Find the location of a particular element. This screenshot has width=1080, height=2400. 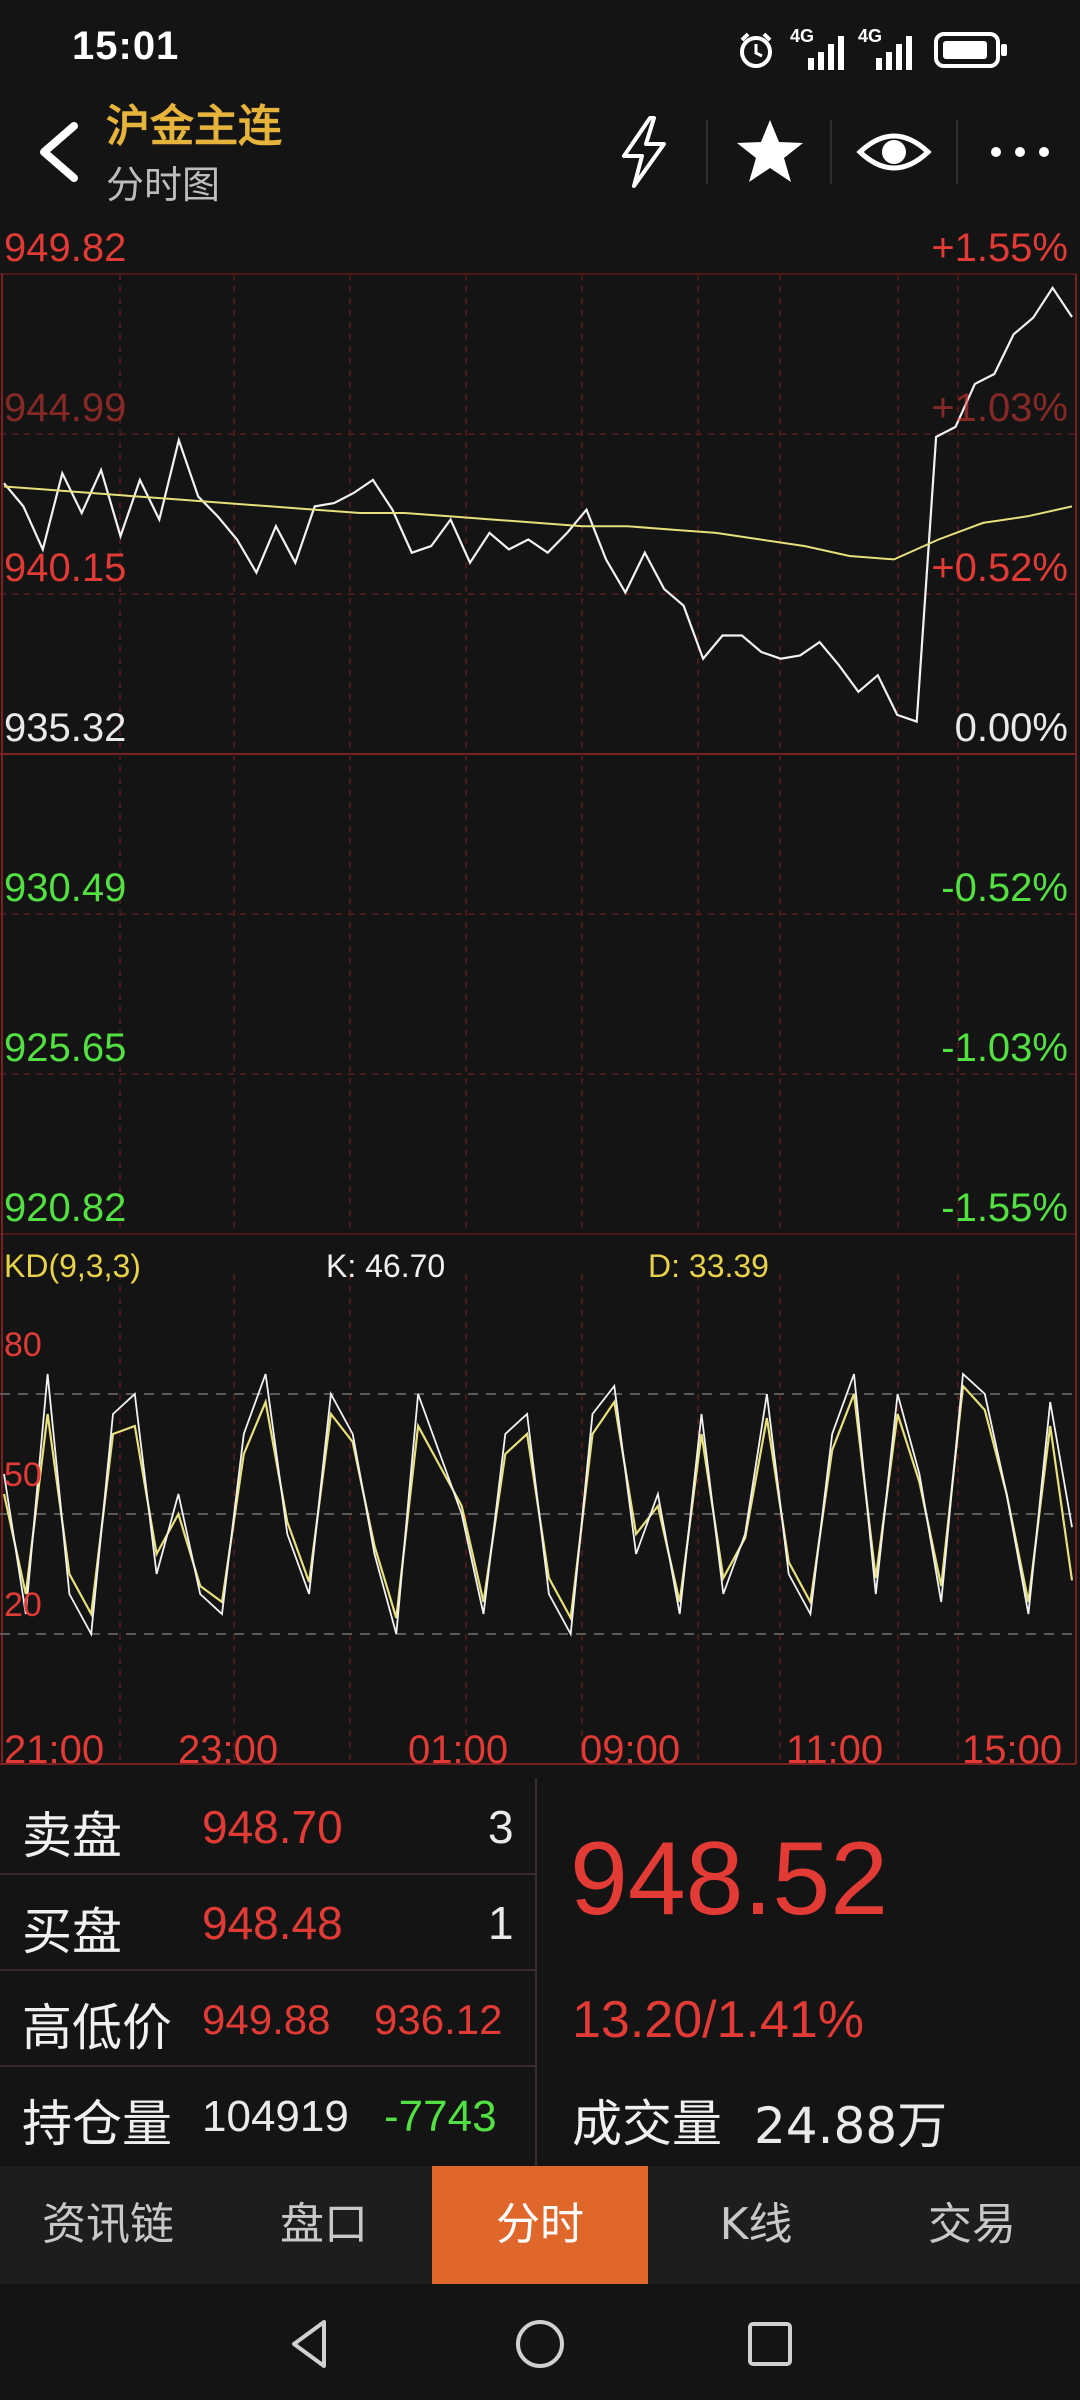

tab-trade: 交易 is located at coordinates (972, 2225).